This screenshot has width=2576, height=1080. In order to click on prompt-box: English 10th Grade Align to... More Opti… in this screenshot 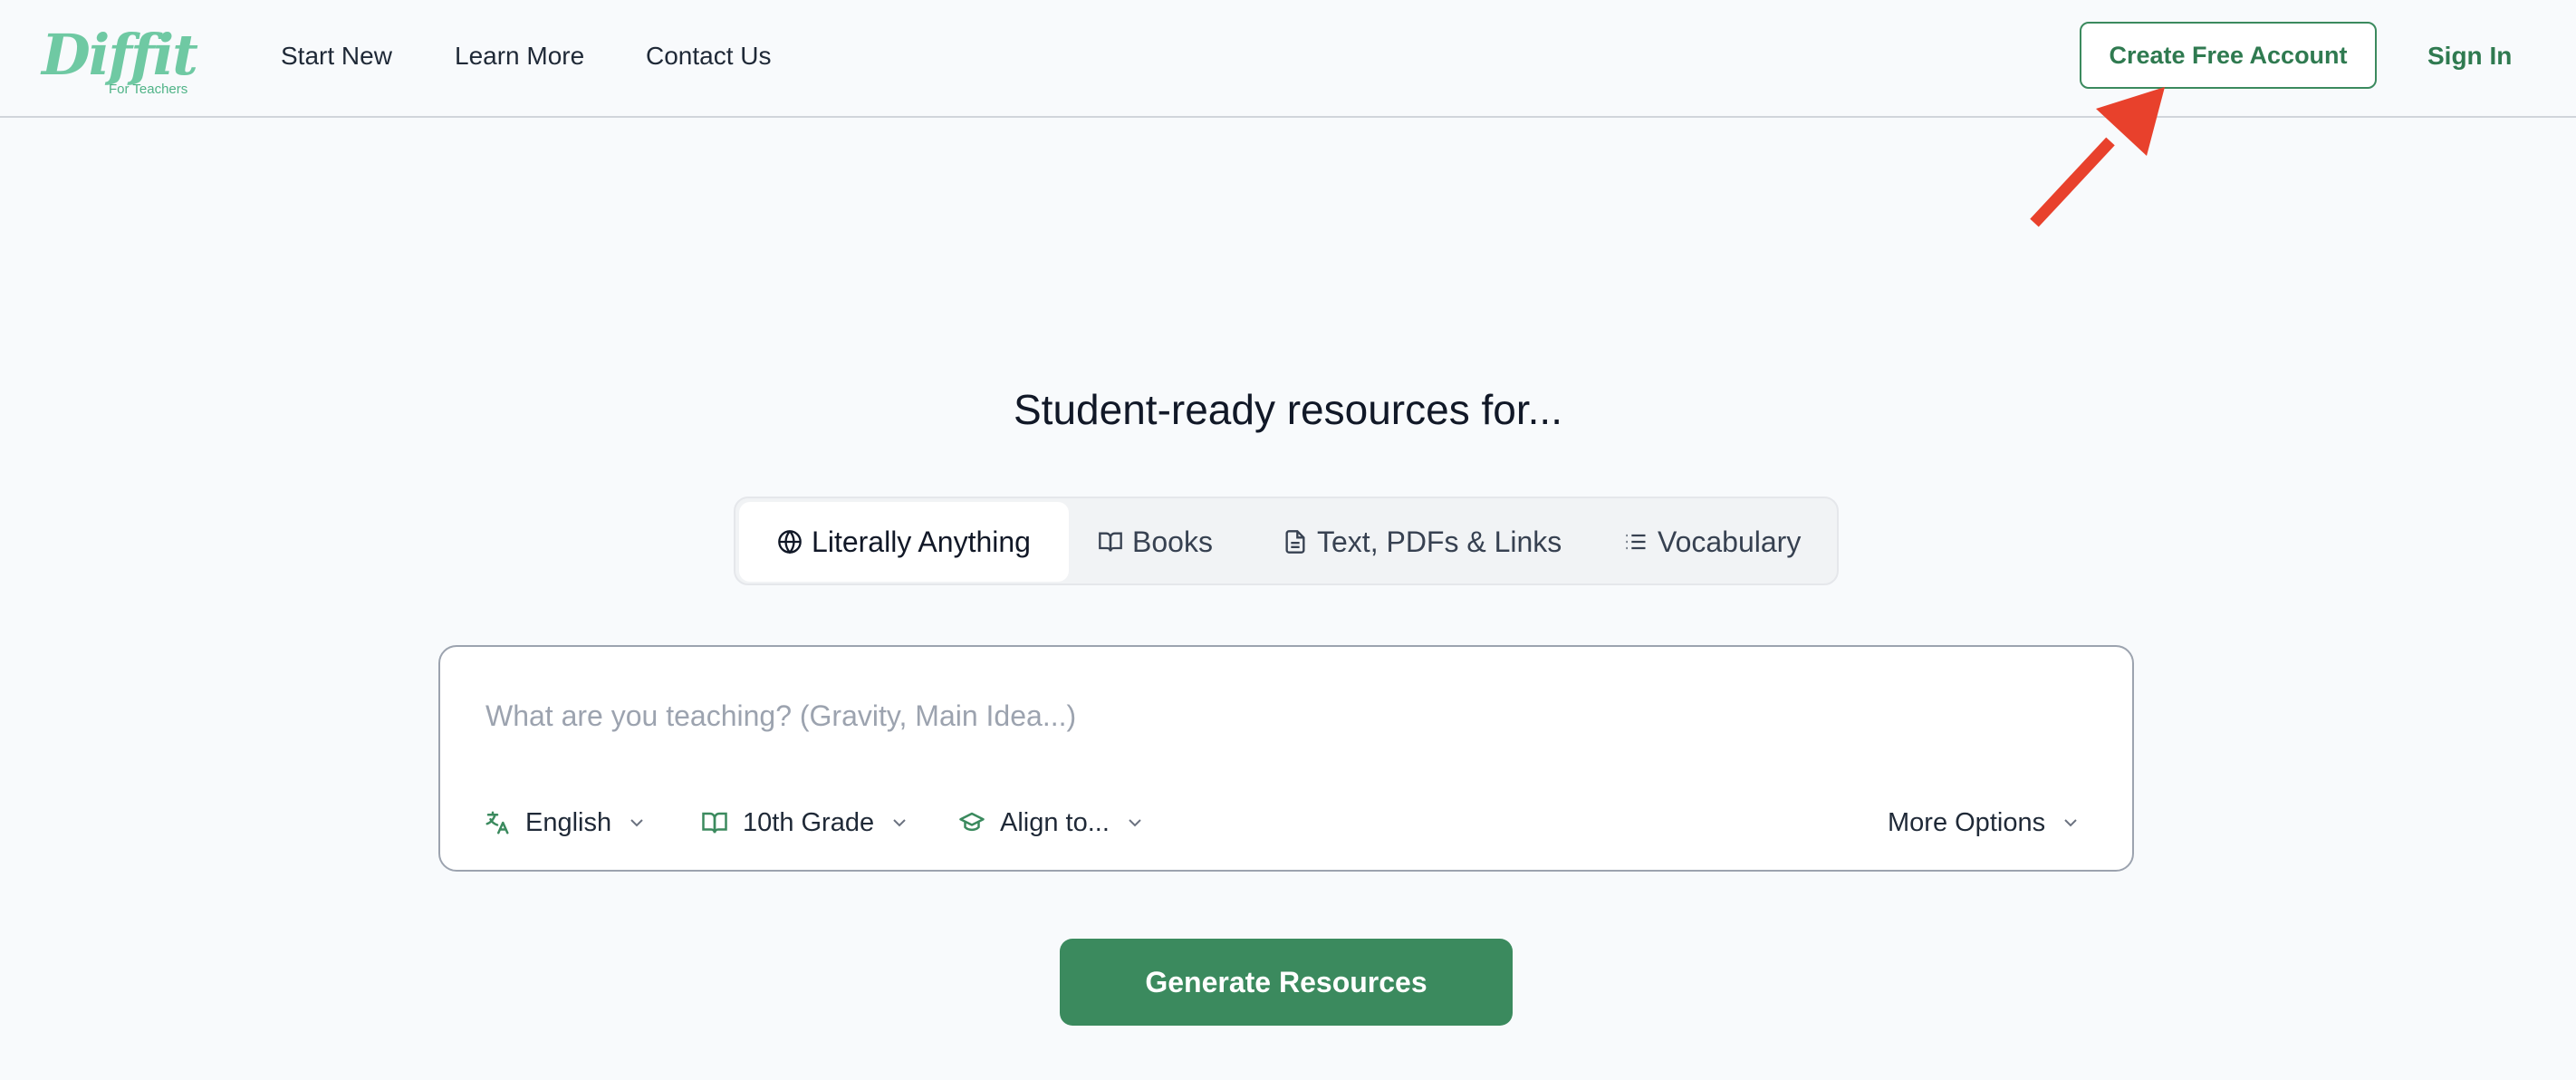, I will do `click(1286, 758)`.